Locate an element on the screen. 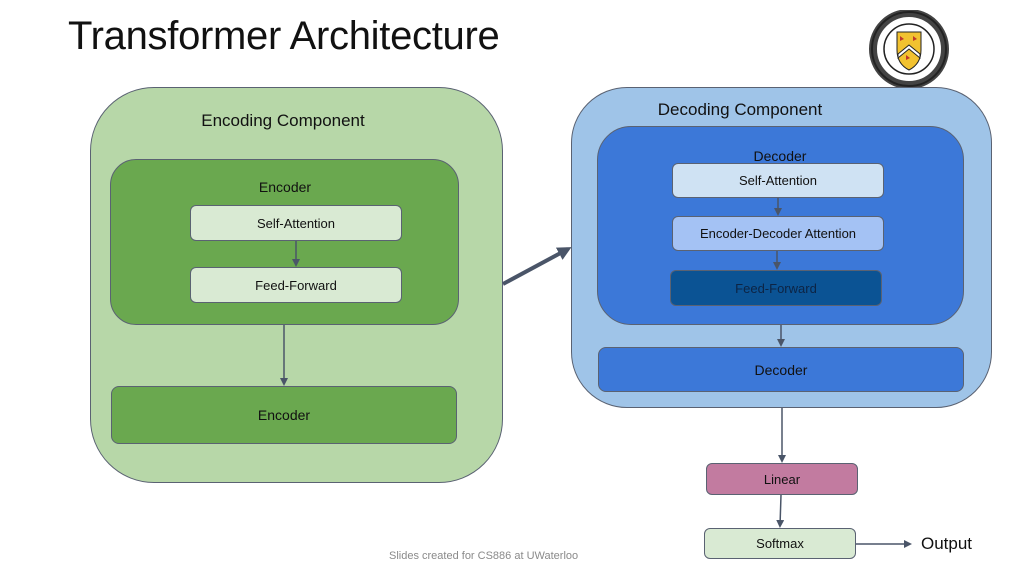  university-crest-icon is located at coordinates (909, 49).